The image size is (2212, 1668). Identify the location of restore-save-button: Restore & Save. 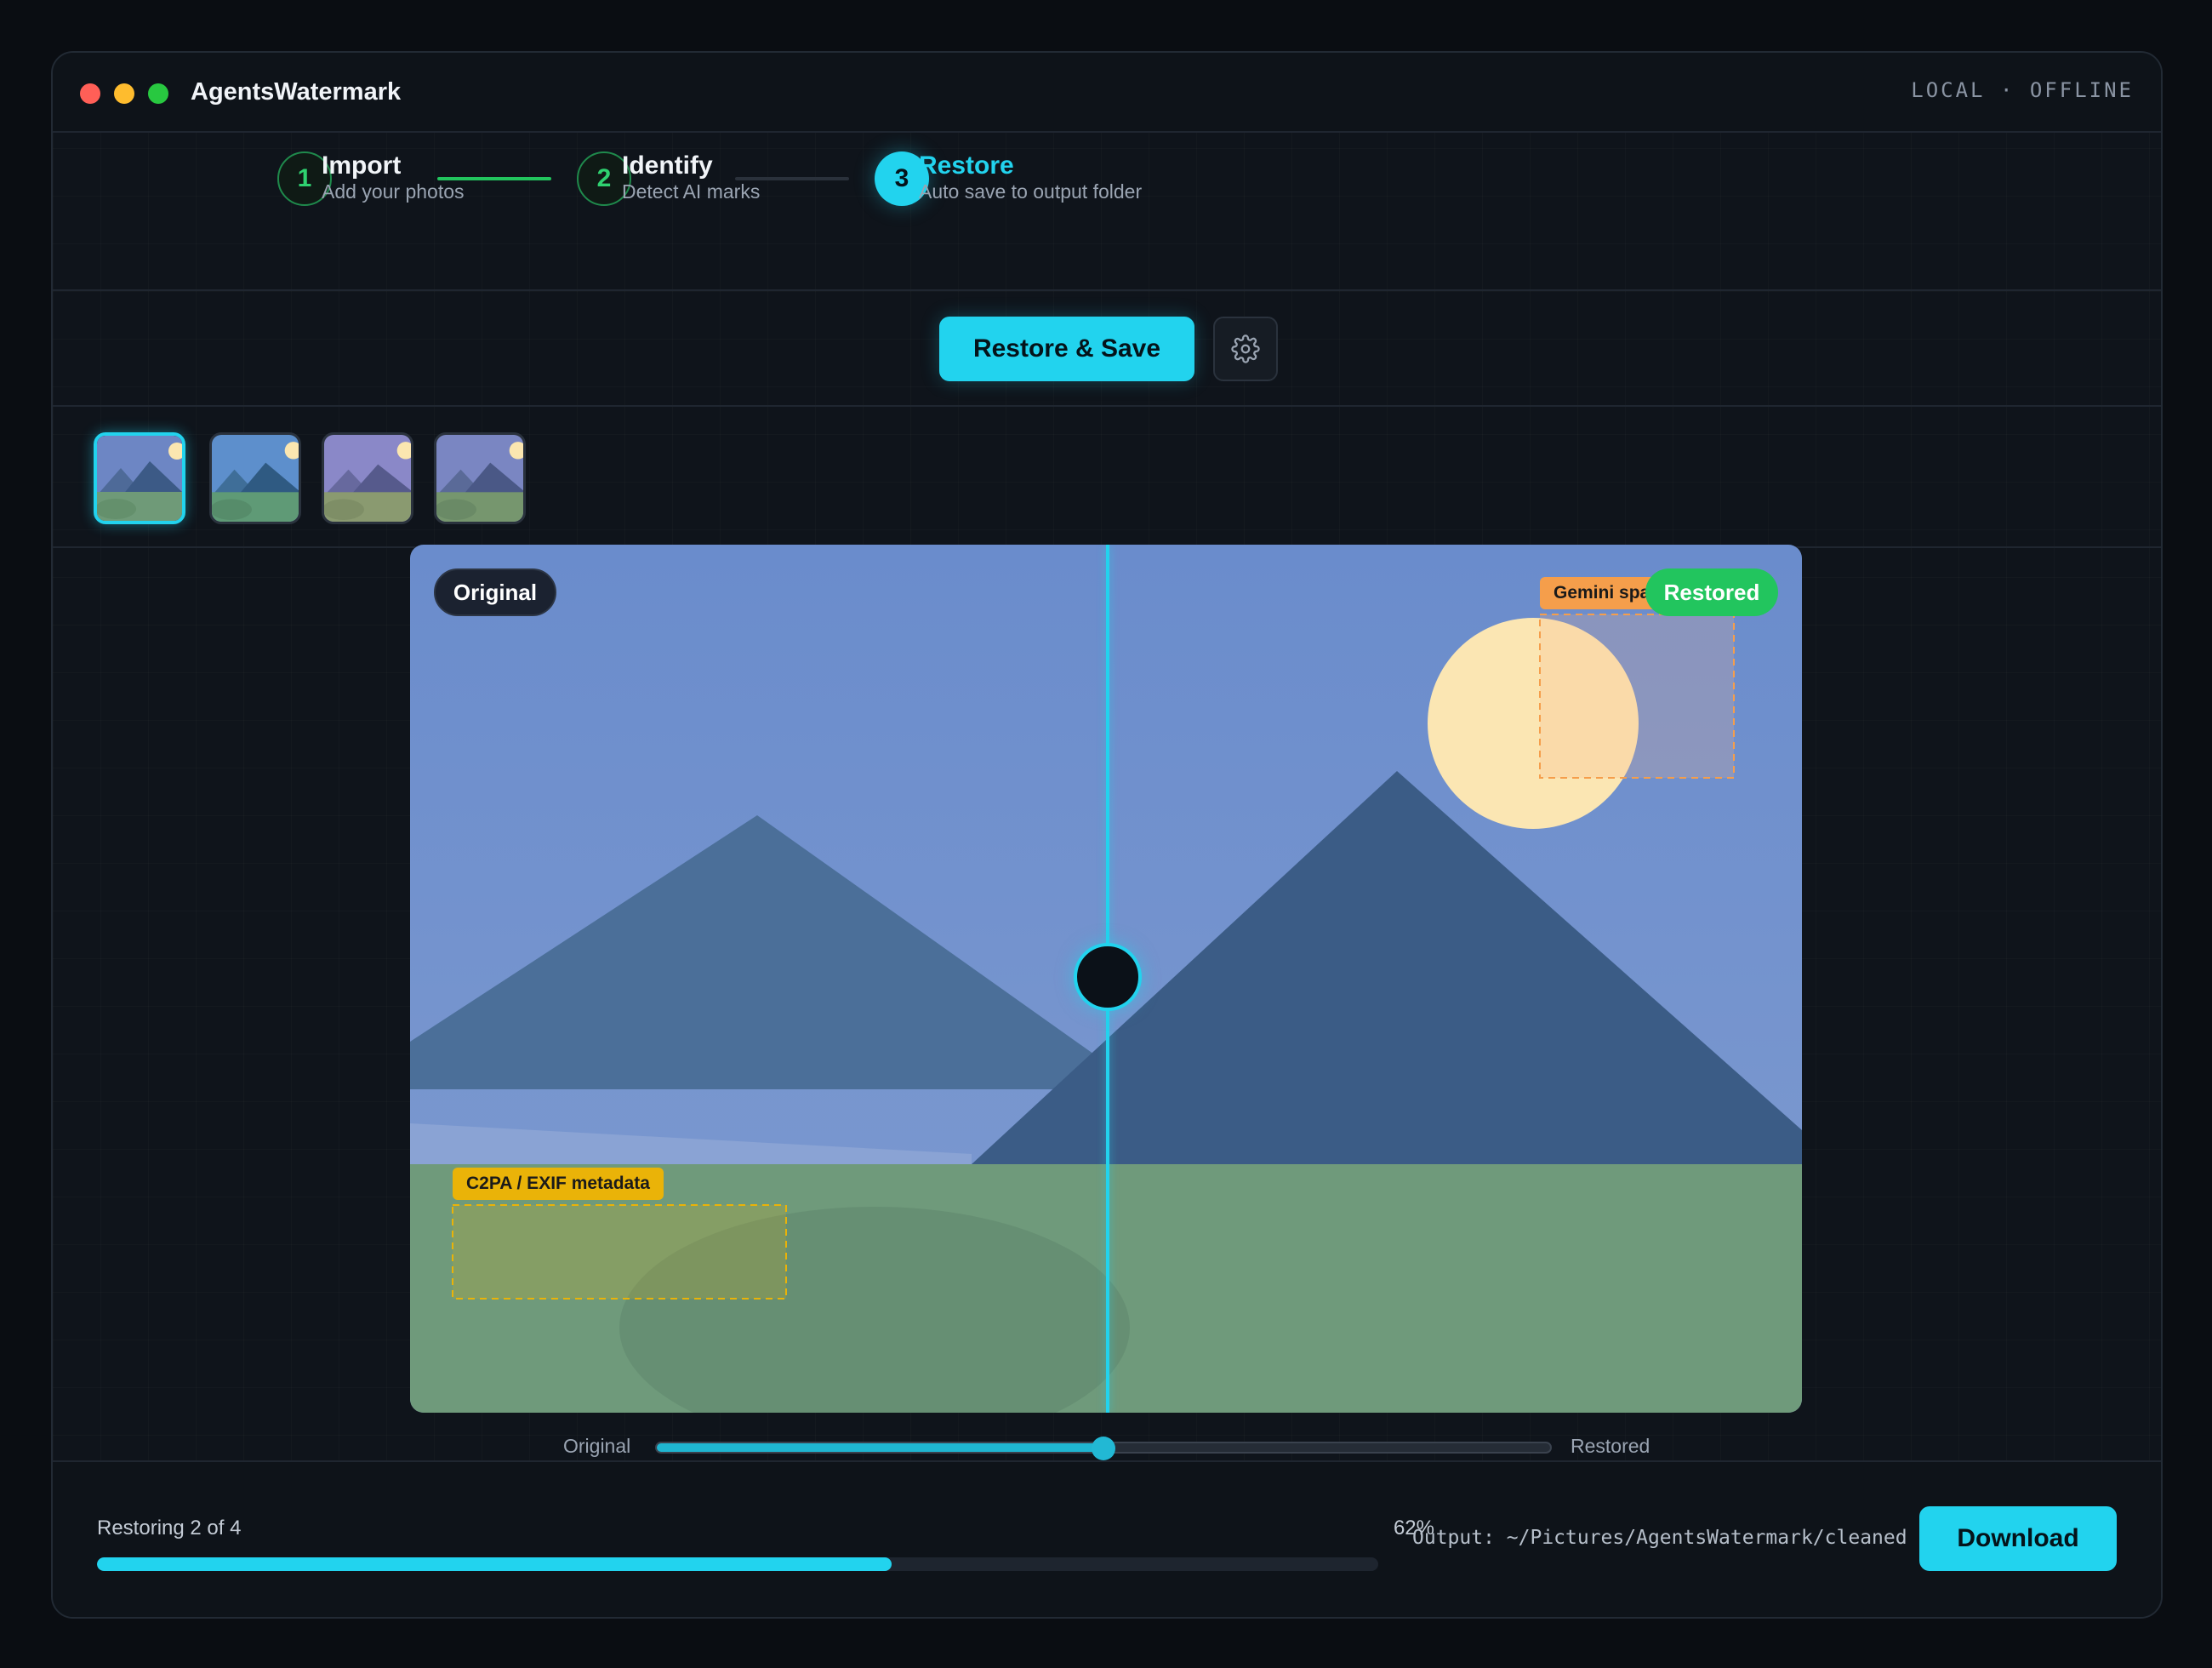
(1066, 349).